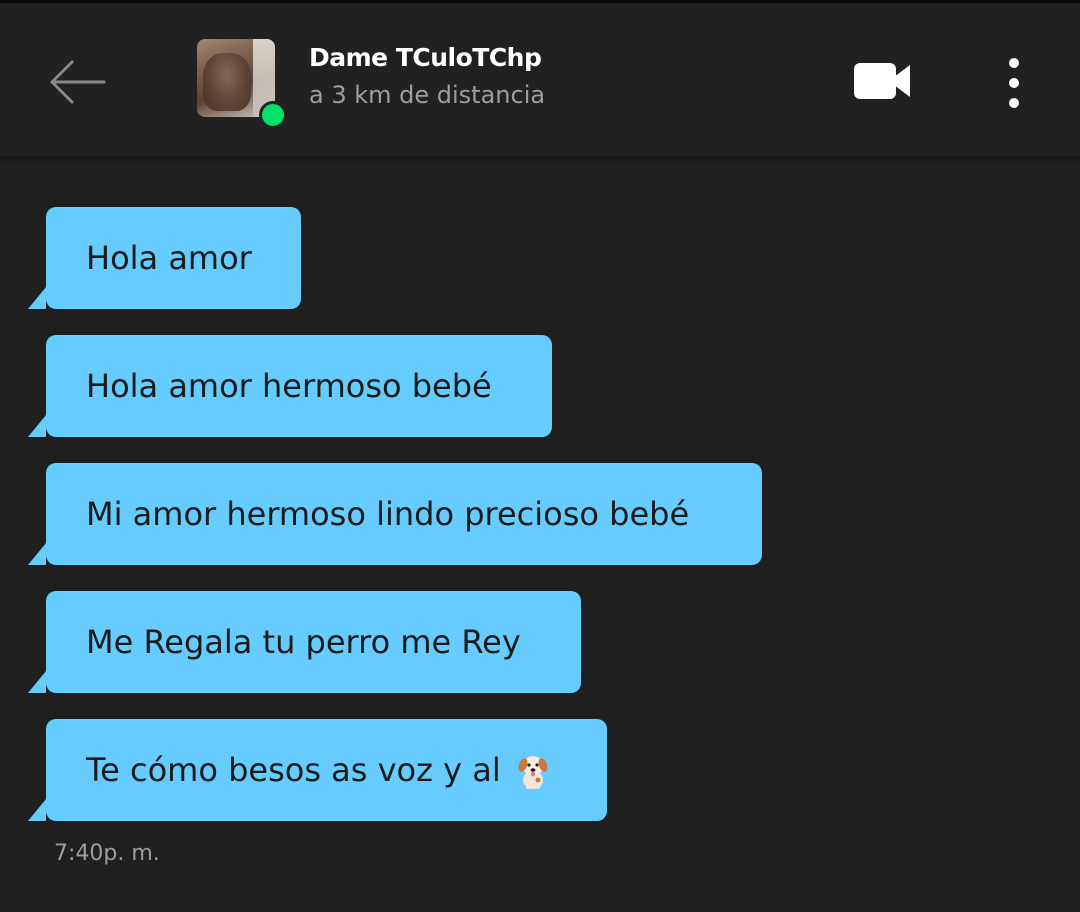 The height and width of the screenshot is (912, 1080). I want to click on message-text: Mi amor hermoso lindo precioso bebé, so click(388, 514).